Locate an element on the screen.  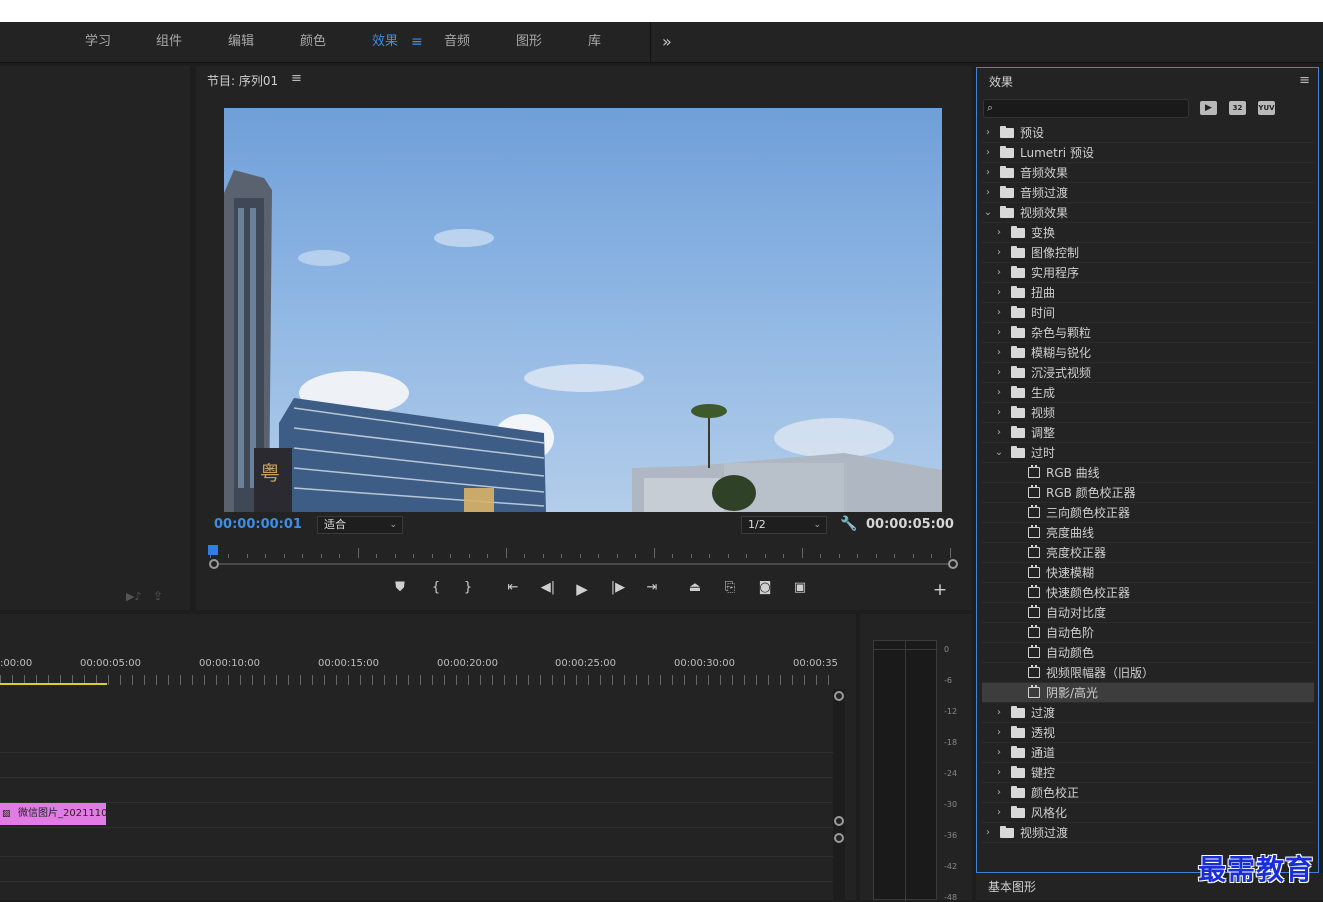
go-to-out-icon: ⇥ is located at coordinates (652, 589).